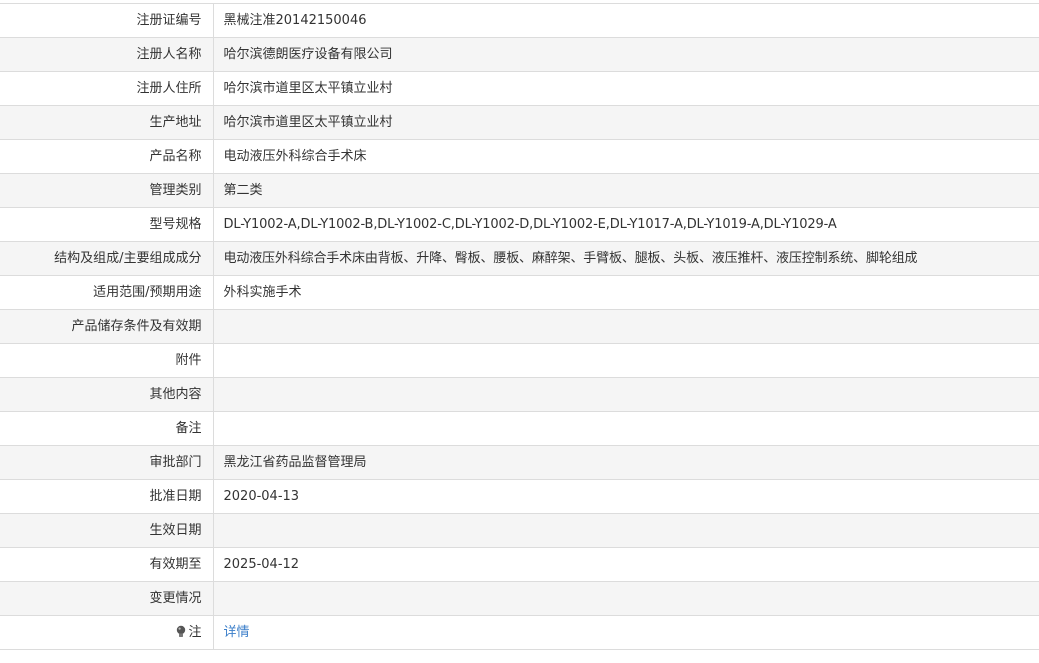  Describe the element at coordinates (626, 632) in the screenshot. I see `note-value-cell: 详情` at that location.